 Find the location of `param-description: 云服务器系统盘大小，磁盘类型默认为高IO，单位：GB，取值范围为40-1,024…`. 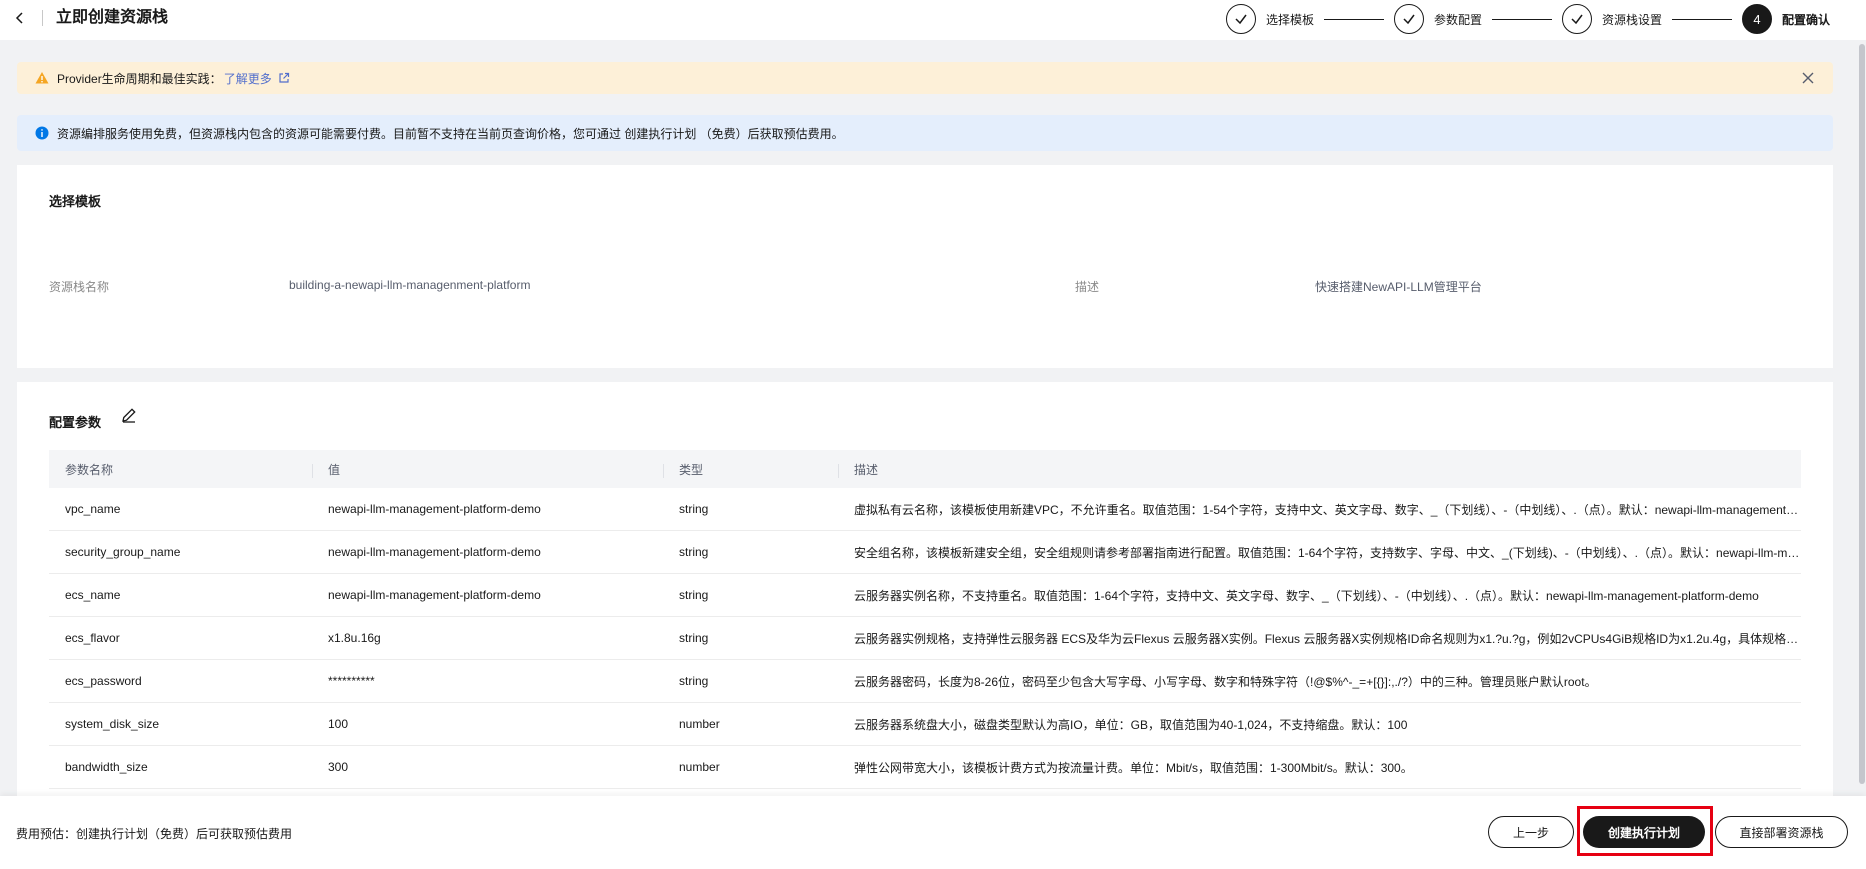

param-description: 云服务器系统盘大小，磁盘类型默认为高IO，单位：GB，取值范围为40-1,024… is located at coordinates (1131, 724).